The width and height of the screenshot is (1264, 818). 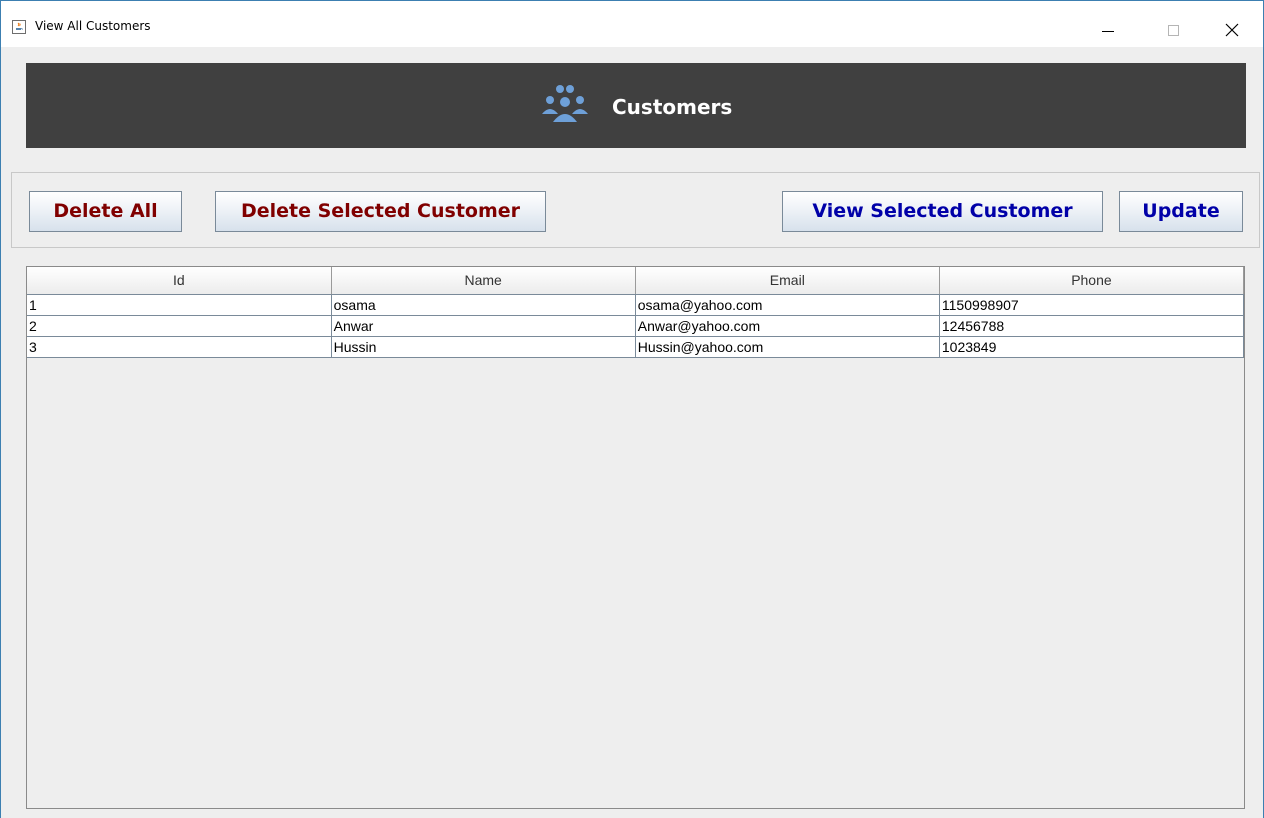 I want to click on maximize-icon, so click(x=1173, y=30).